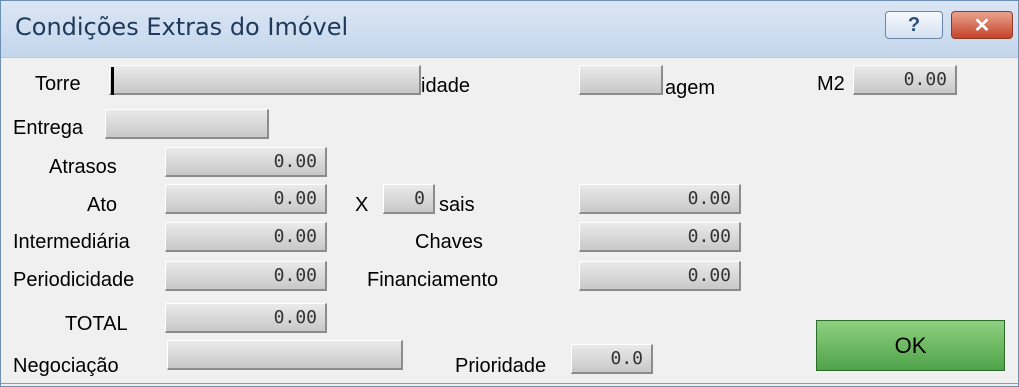 Image resolution: width=1019 pixels, height=387 pixels. I want to click on financiamento-label: Financiamento, so click(433, 280).